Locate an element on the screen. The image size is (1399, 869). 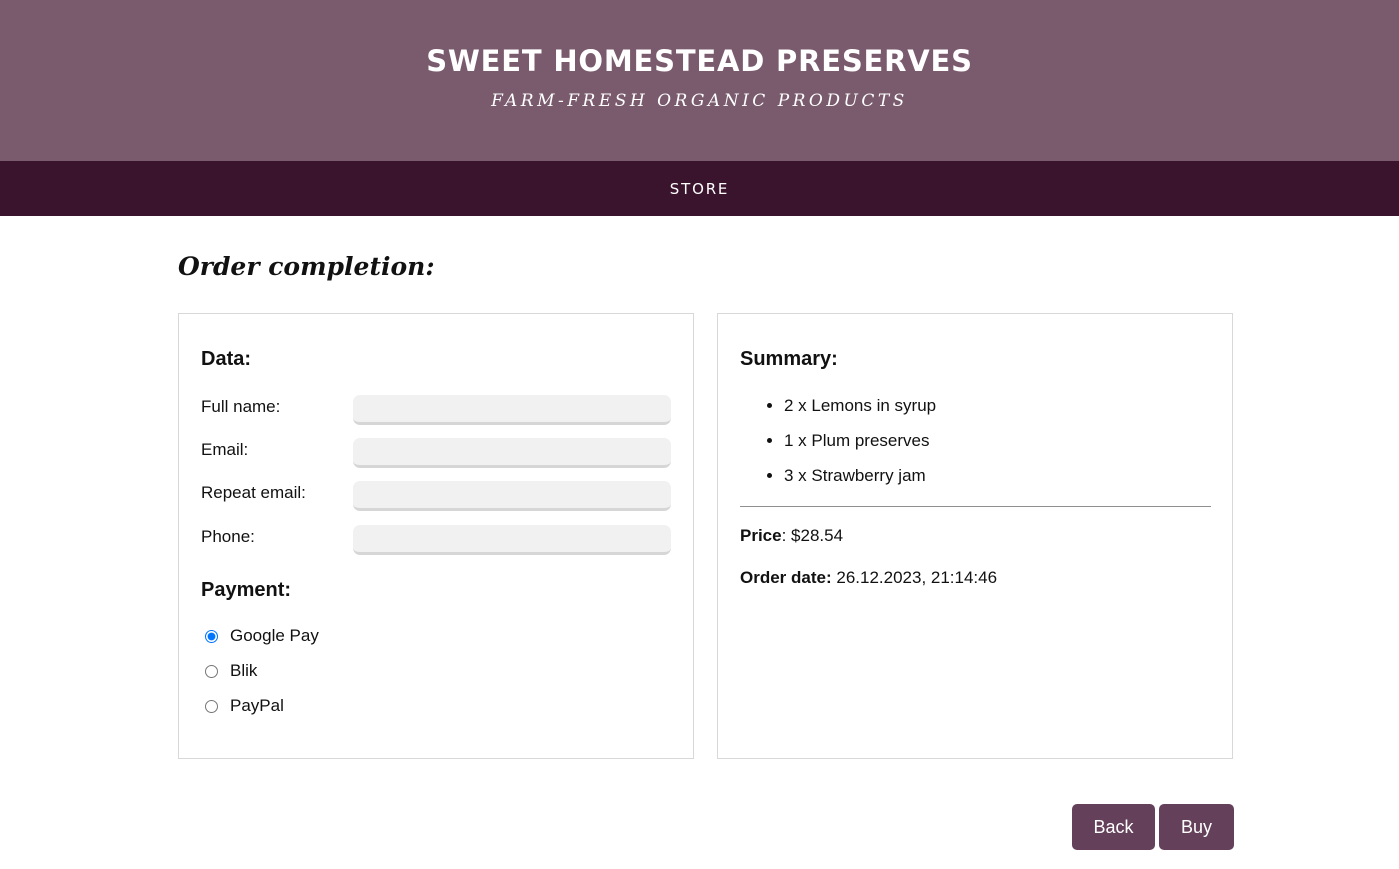
summary-item: 2 x Lemons in syrup is located at coordinates (860, 411).